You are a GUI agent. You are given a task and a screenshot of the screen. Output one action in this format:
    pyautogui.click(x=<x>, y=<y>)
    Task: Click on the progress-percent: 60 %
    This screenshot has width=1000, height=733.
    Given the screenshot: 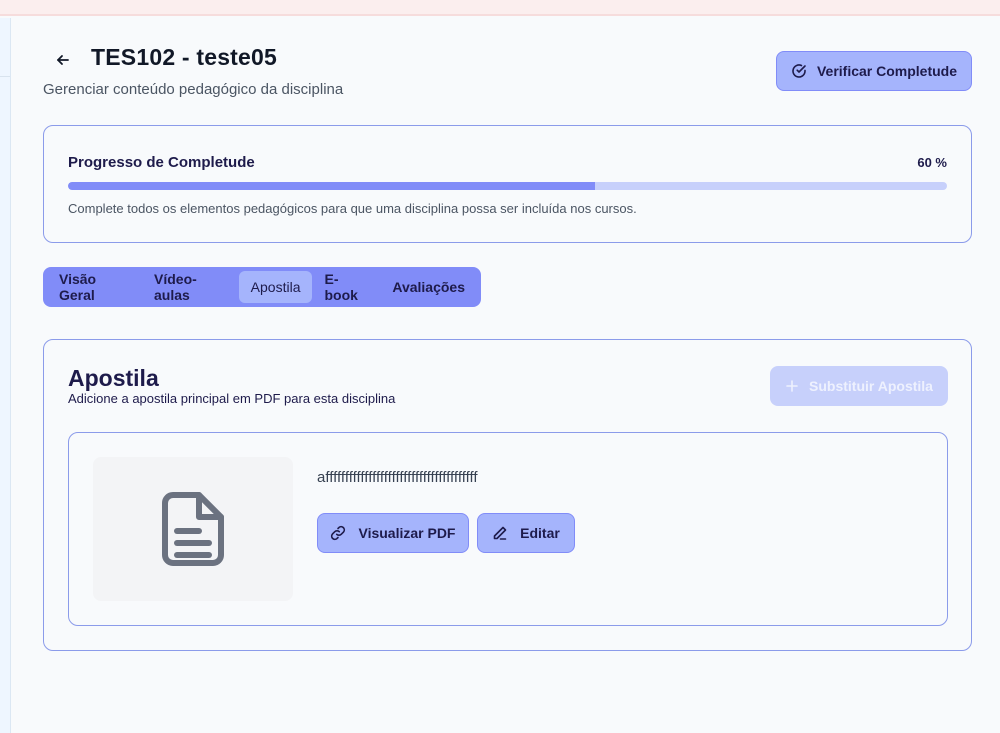 What is the action you would take?
    pyautogui.click(x=932, y=162)
    